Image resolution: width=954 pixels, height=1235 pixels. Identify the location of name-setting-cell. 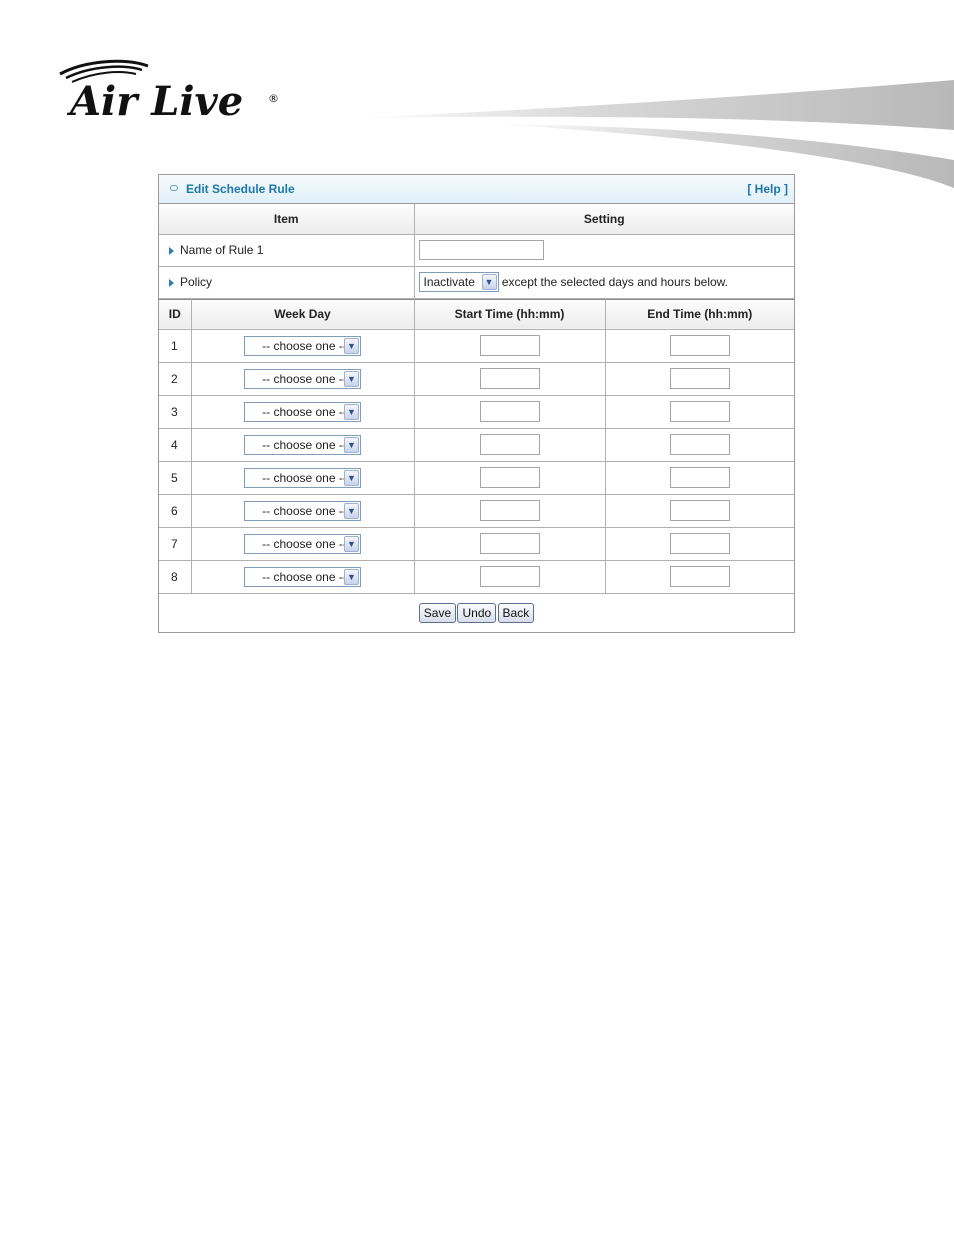
(603, 250).